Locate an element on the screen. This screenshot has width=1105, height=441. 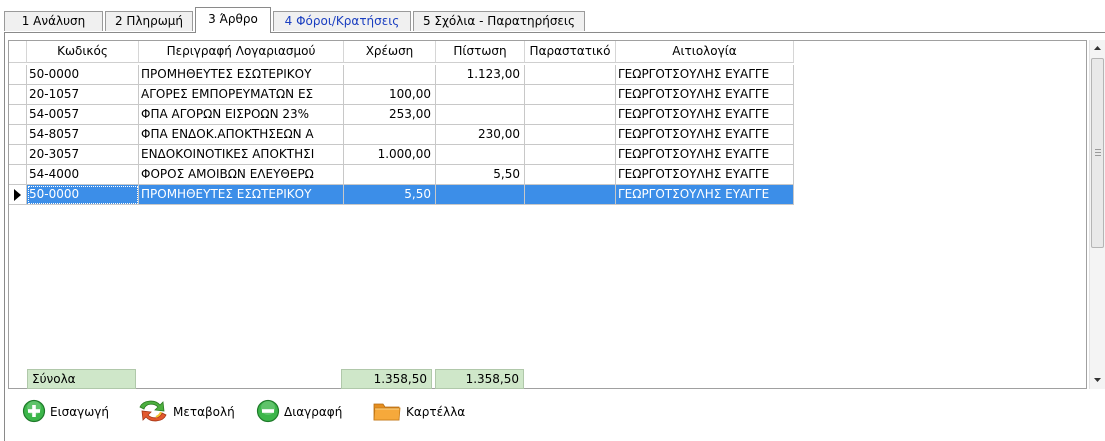
cell-code: 20-3057 is located at coordinates (83, 155).